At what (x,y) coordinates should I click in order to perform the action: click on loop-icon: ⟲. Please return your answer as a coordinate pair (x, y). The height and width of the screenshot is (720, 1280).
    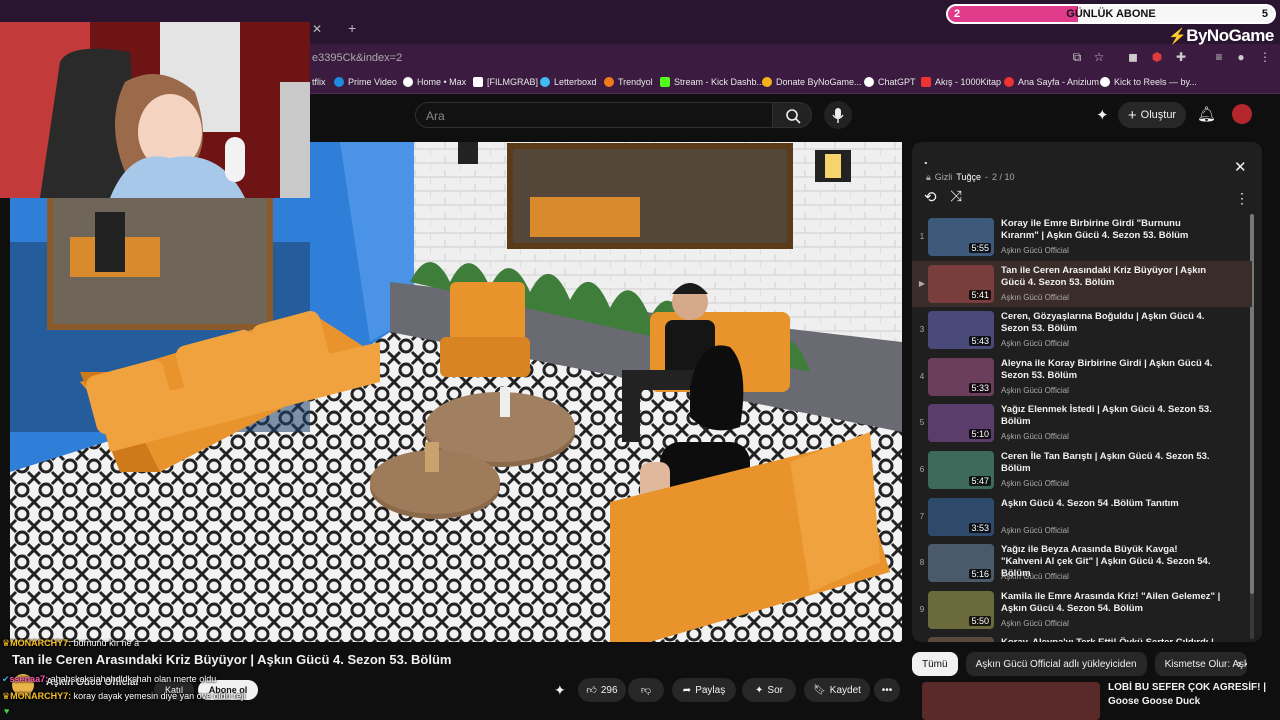
    Looking at the image, I should click on (930, 197).